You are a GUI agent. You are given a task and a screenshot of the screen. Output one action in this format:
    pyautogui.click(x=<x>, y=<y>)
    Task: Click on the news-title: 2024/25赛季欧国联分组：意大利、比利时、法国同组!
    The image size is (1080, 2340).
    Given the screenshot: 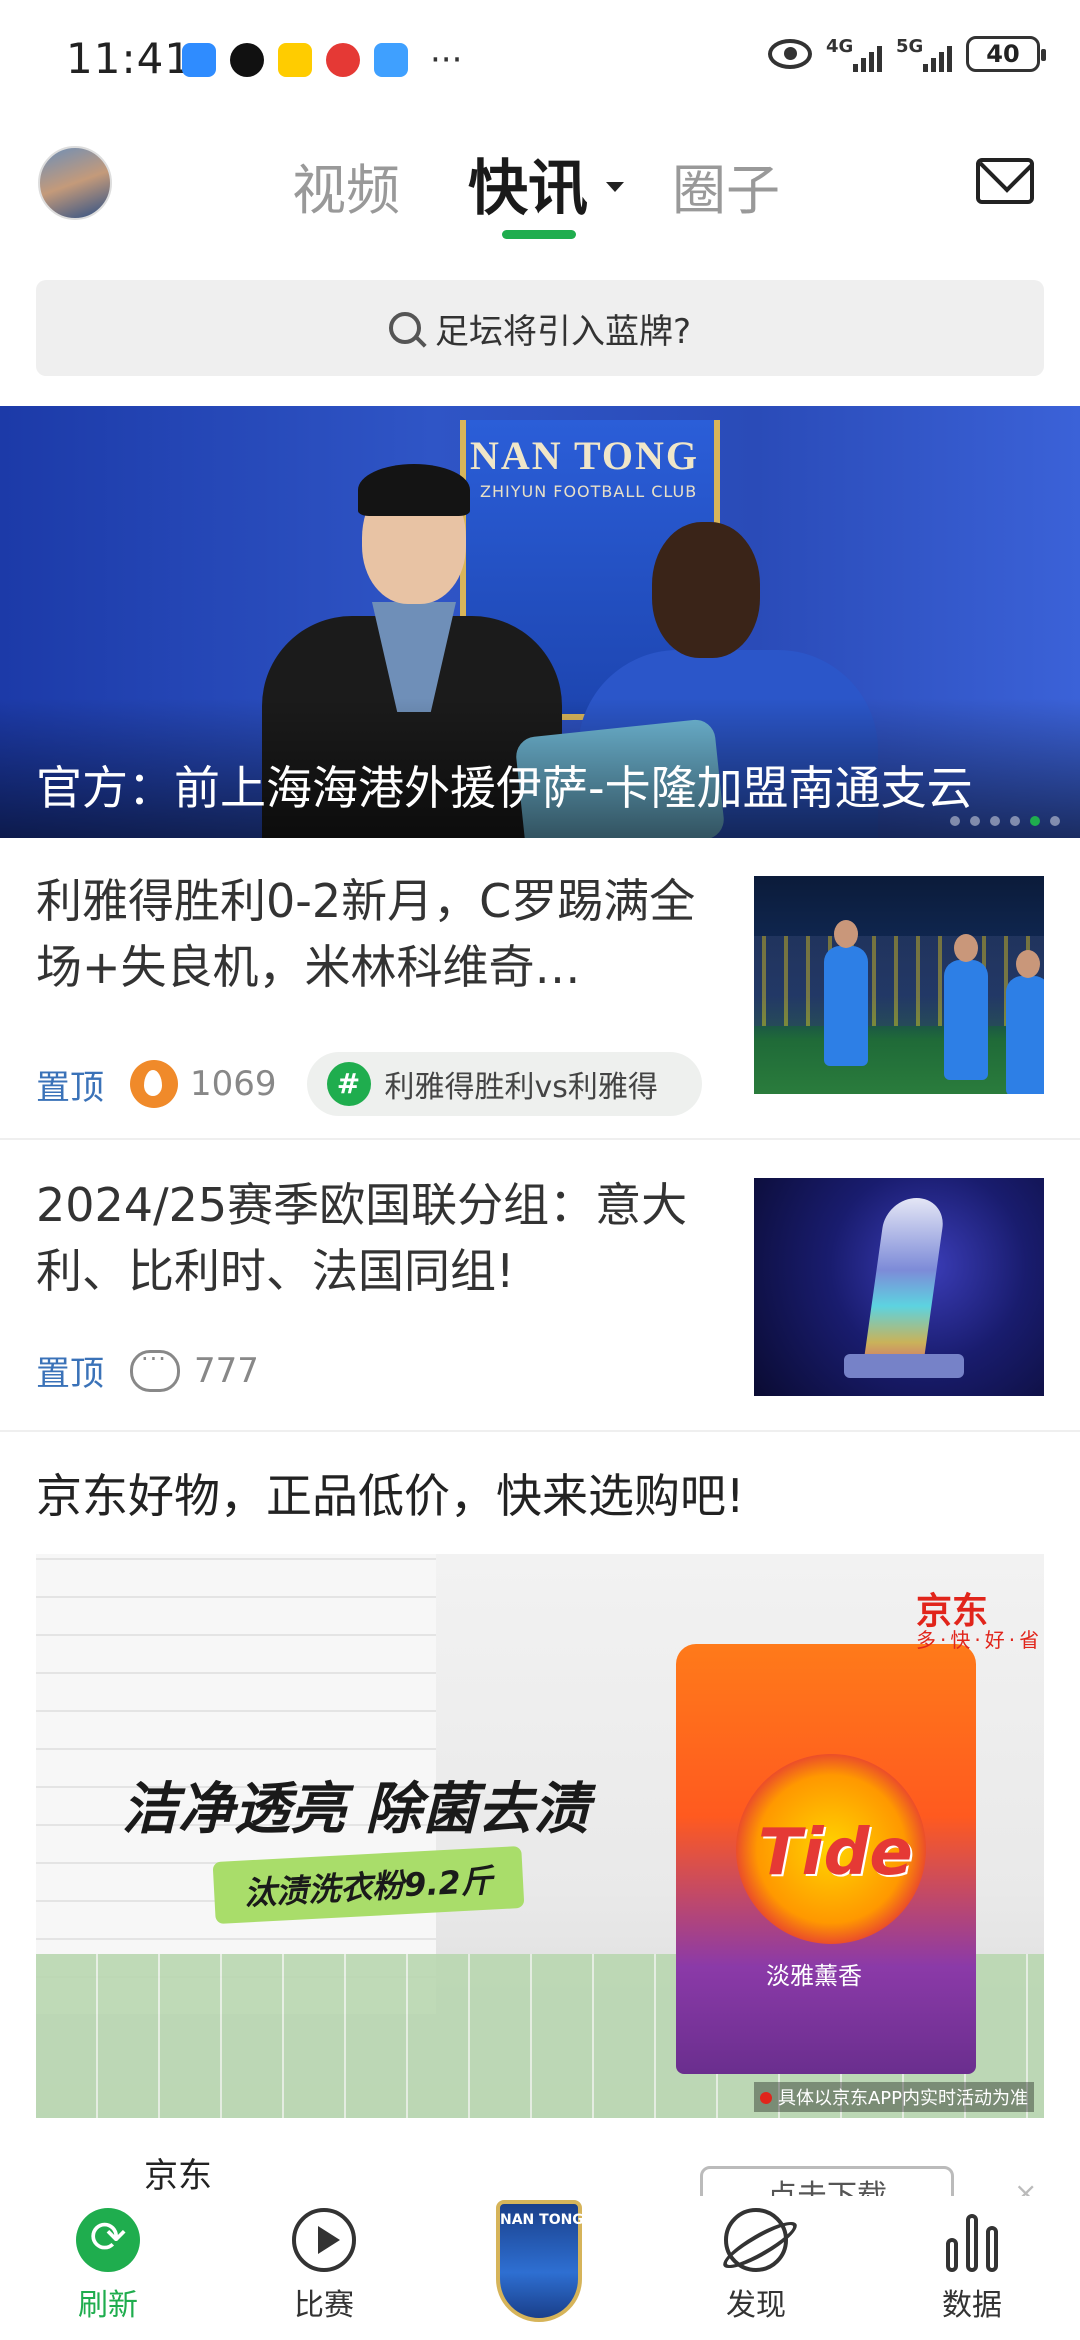 What is the action you would take?
    pyautogui.click(x=362, y=1238)
    